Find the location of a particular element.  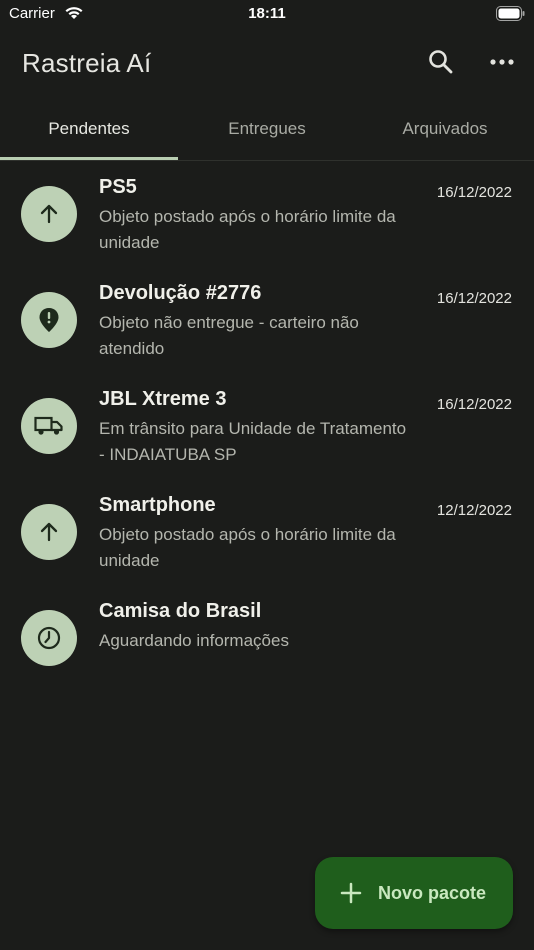

list-item: Camisa do Brasil Aguardando informações is located at coordinates (267, 637).